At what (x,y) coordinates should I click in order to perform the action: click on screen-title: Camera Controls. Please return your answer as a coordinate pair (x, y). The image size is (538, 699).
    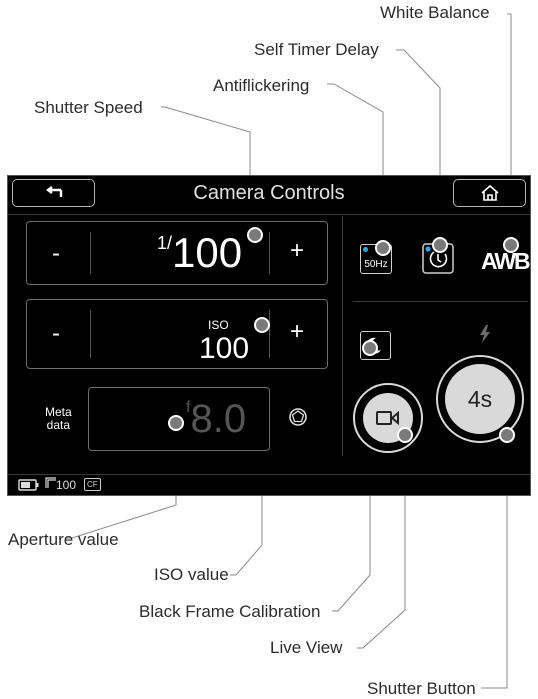
    Looking at the image, I should click on (269, 193).